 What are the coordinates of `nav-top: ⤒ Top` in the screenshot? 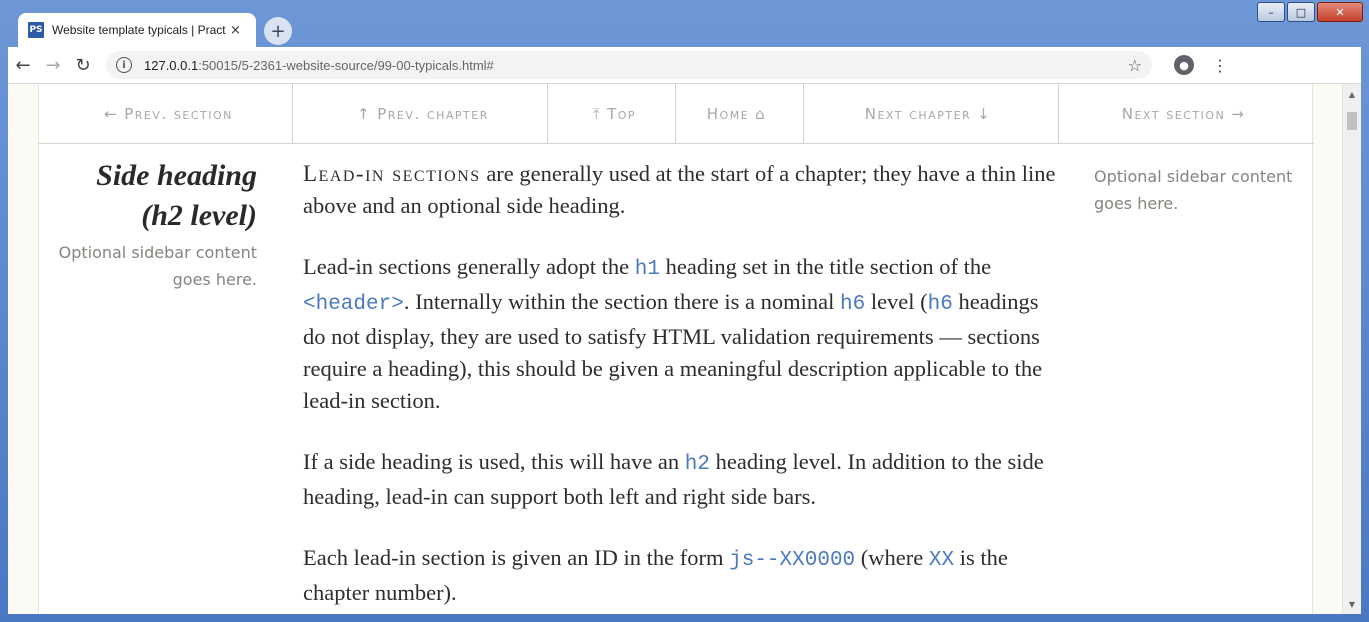 It's located at (612, 113).